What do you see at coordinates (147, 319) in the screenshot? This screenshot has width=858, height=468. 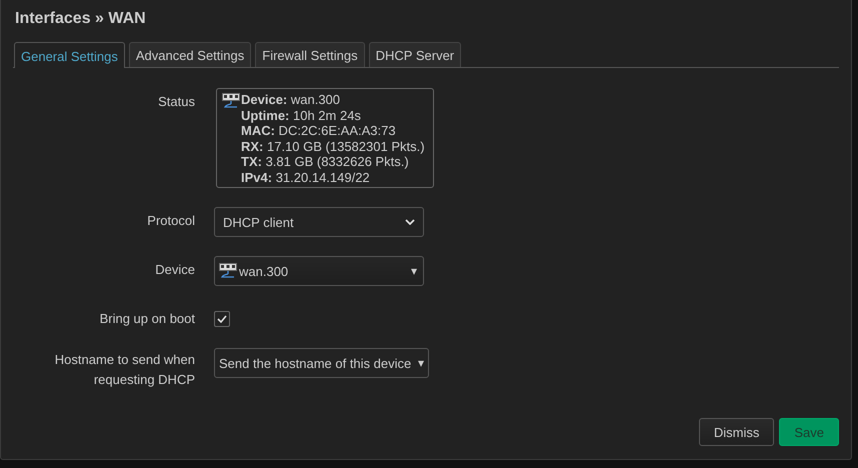 I see `field-label: Bring up on boot` at bounding box center [147, 319].